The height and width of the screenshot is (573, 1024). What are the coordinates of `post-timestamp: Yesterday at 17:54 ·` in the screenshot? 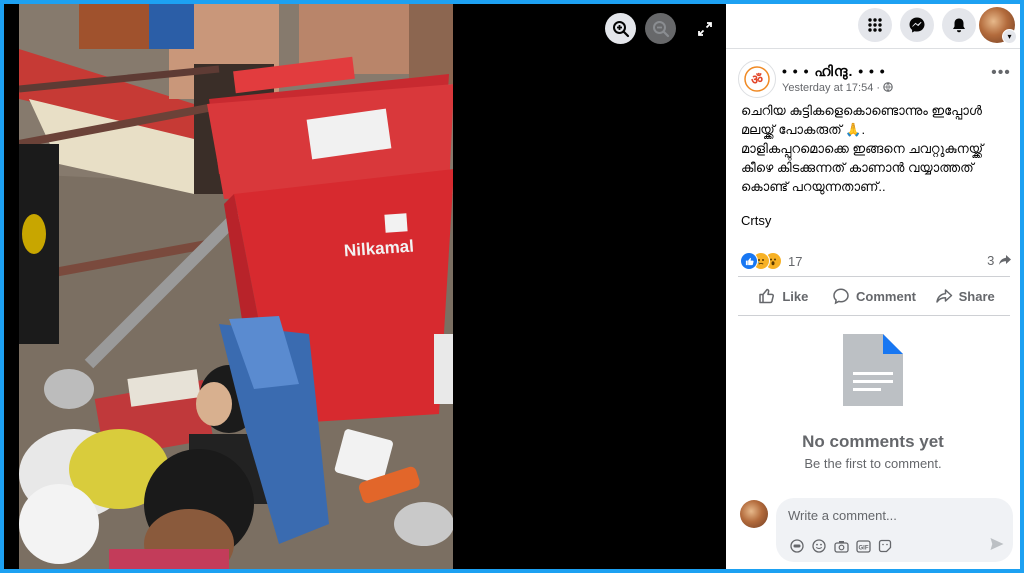 It's located at (837, 88).